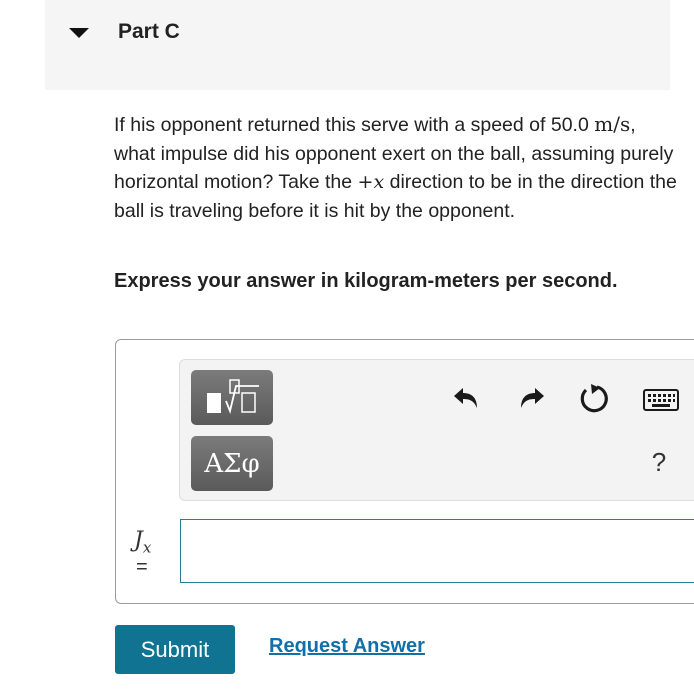  I want to click on part-header, so click(357, 45).